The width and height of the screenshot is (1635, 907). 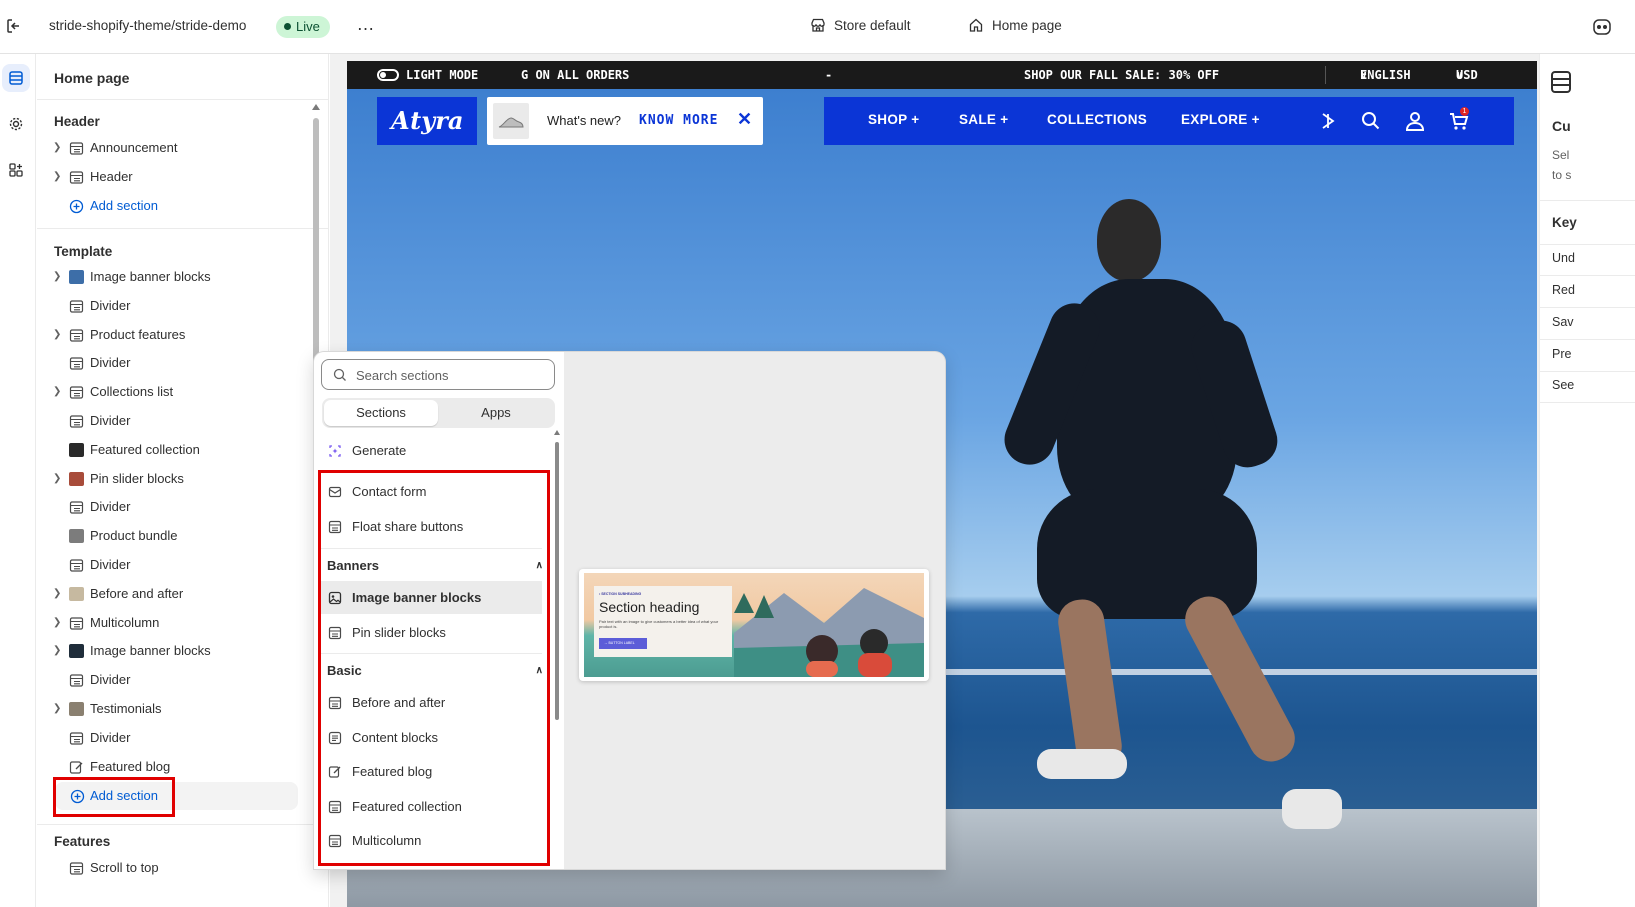 I want to click on account-icon, so click(x=1415, y=121).